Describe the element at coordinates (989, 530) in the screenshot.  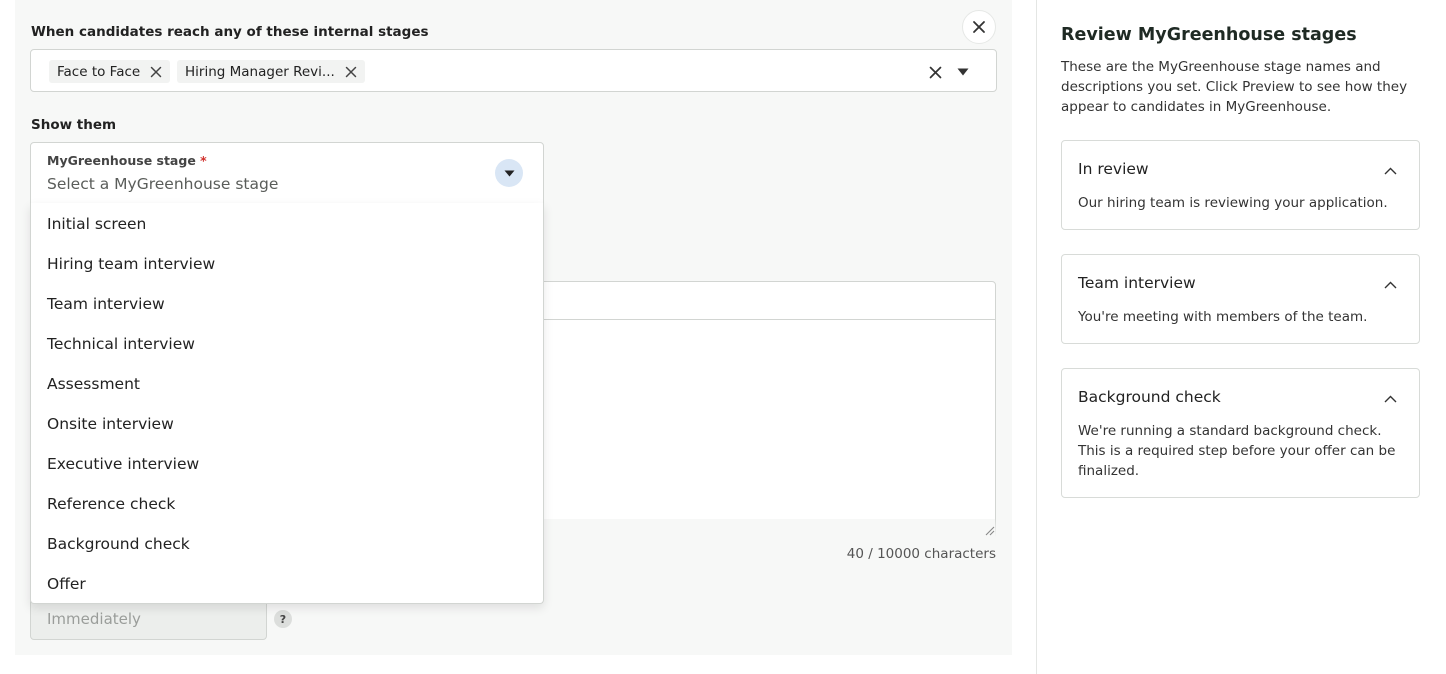
I see `resize-grip-icon` at that location.